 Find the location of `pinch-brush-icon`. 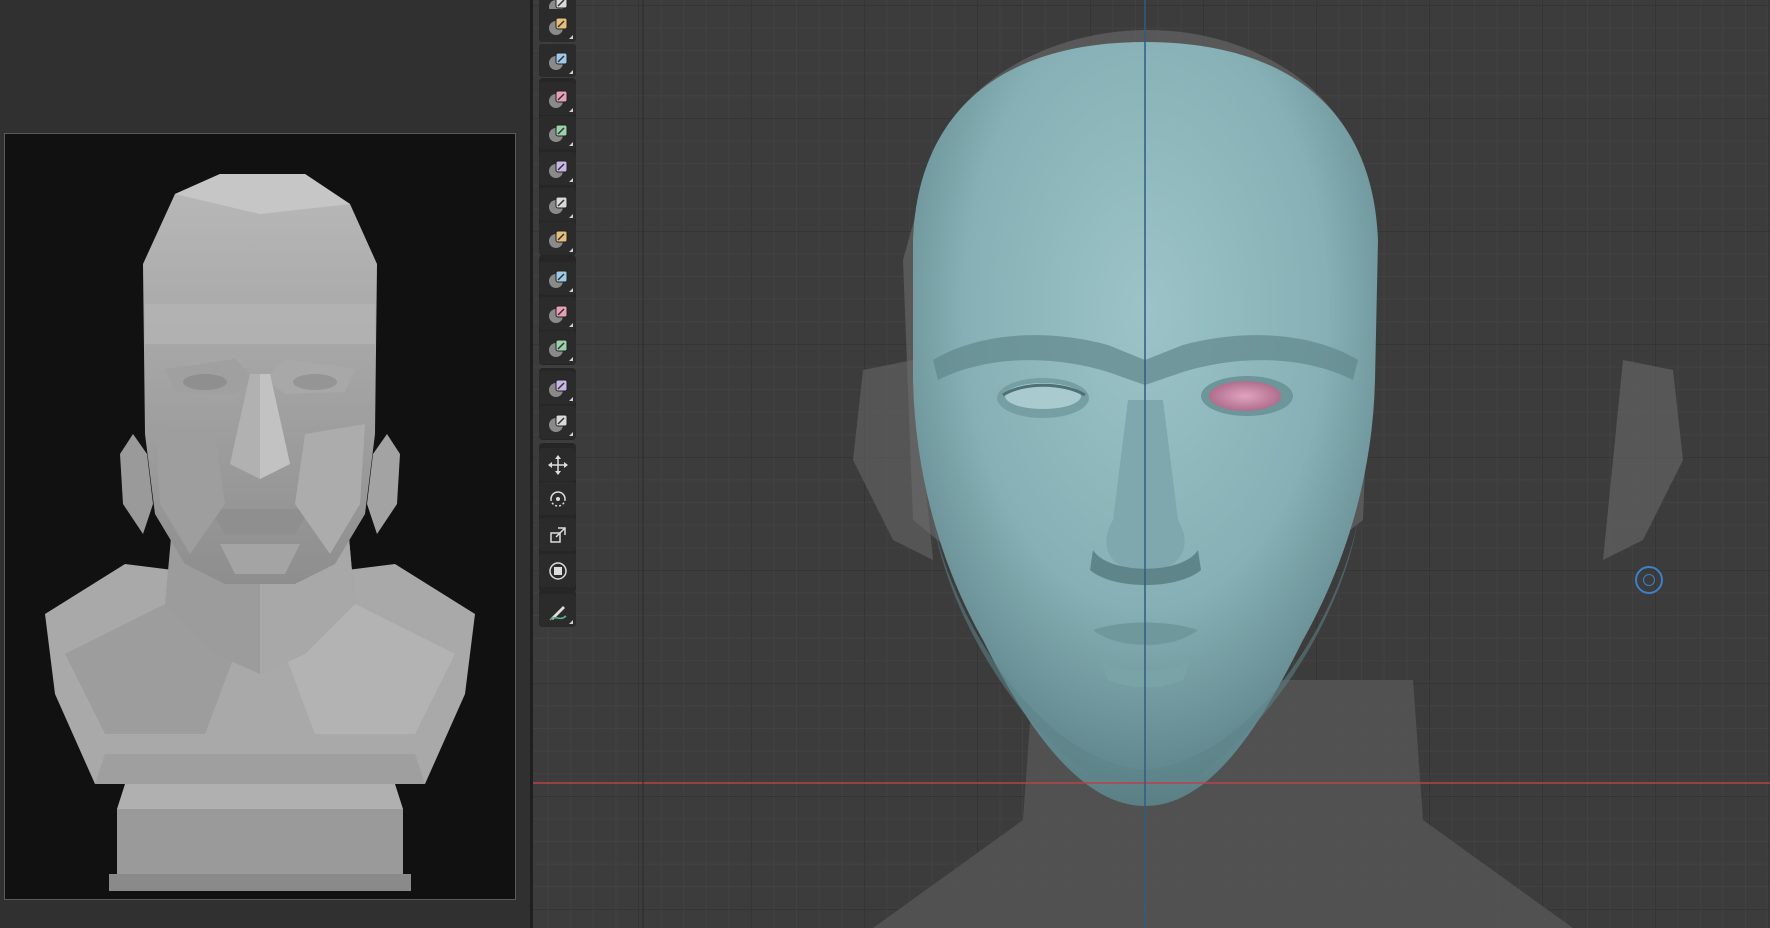

pinch-brush-icon is located at coordinates (558, 388).